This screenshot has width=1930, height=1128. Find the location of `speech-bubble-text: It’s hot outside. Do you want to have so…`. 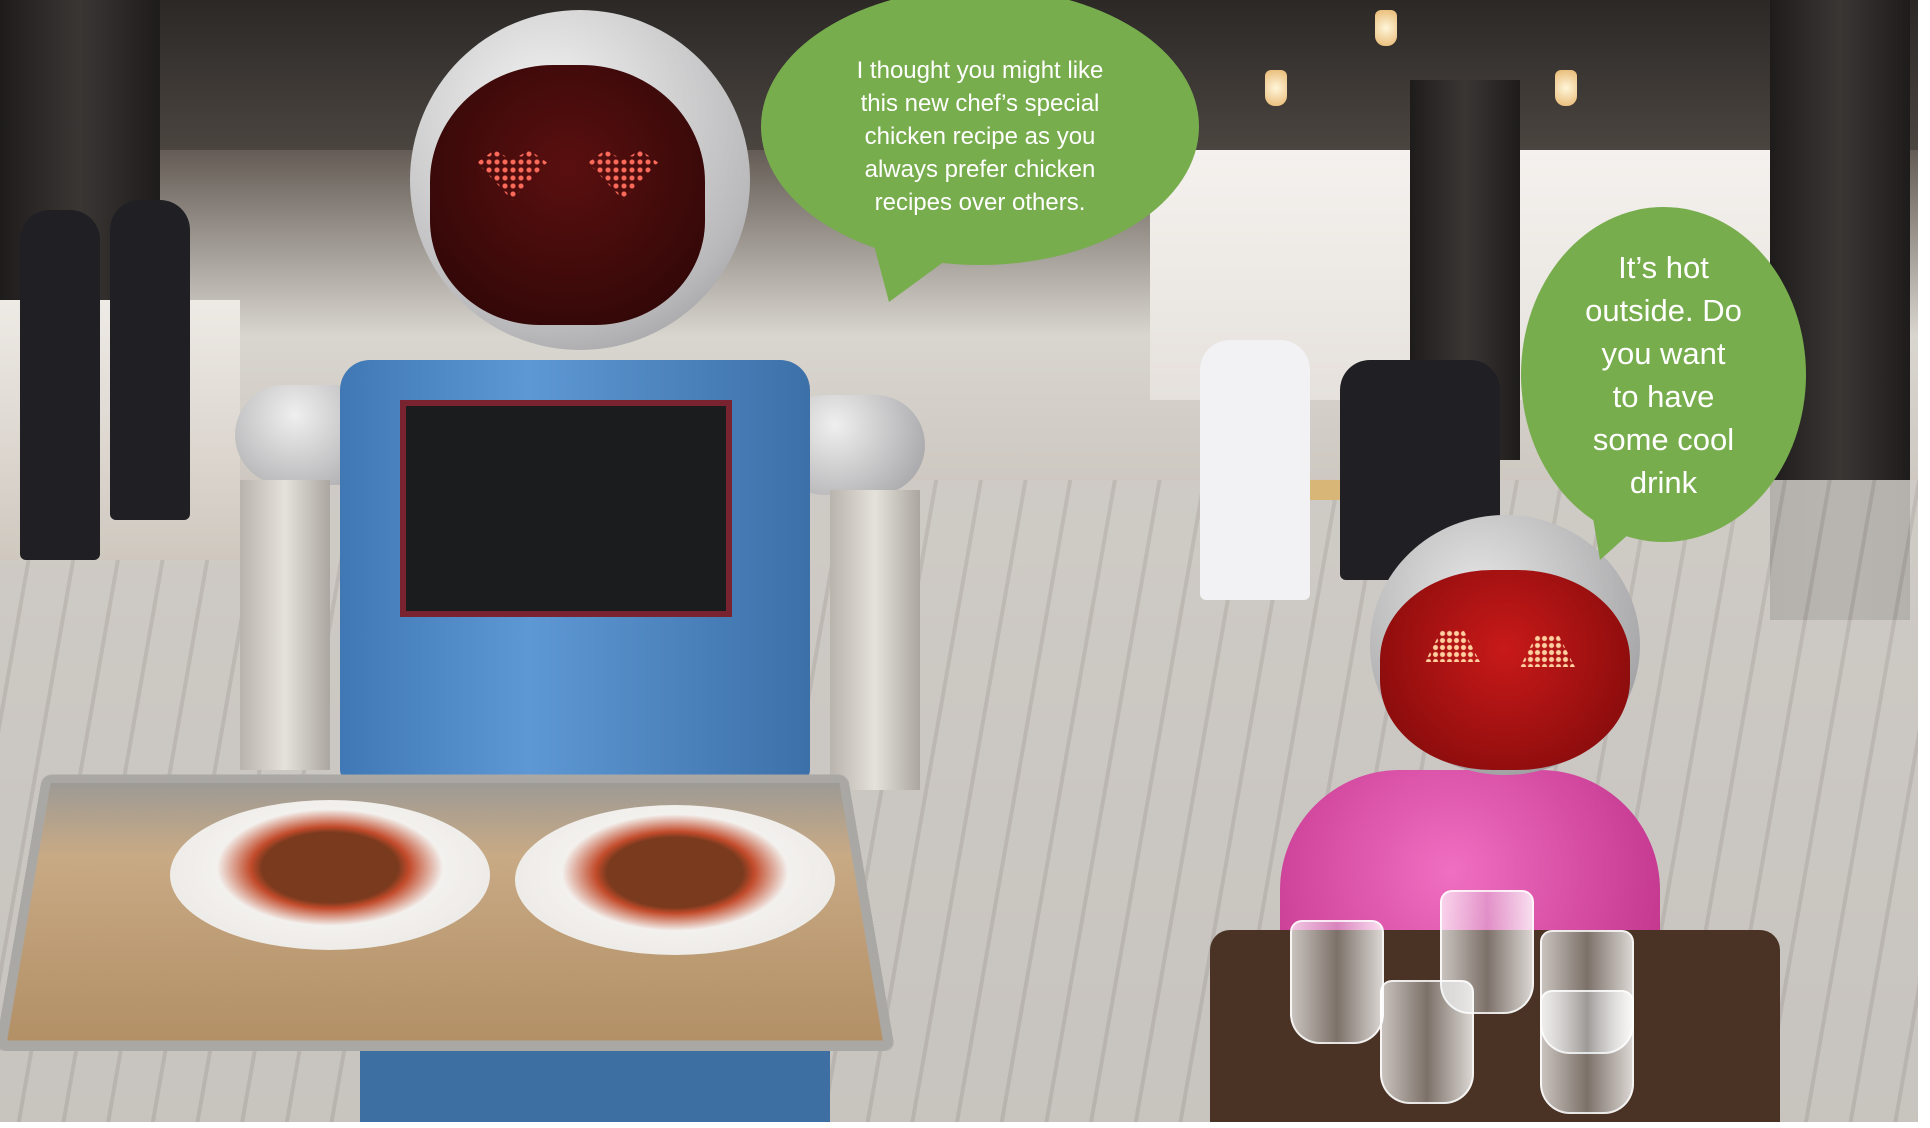

speech-bubble-text: It’s hot outside. Do you want to have so… is located at coordinates (1663, 374).